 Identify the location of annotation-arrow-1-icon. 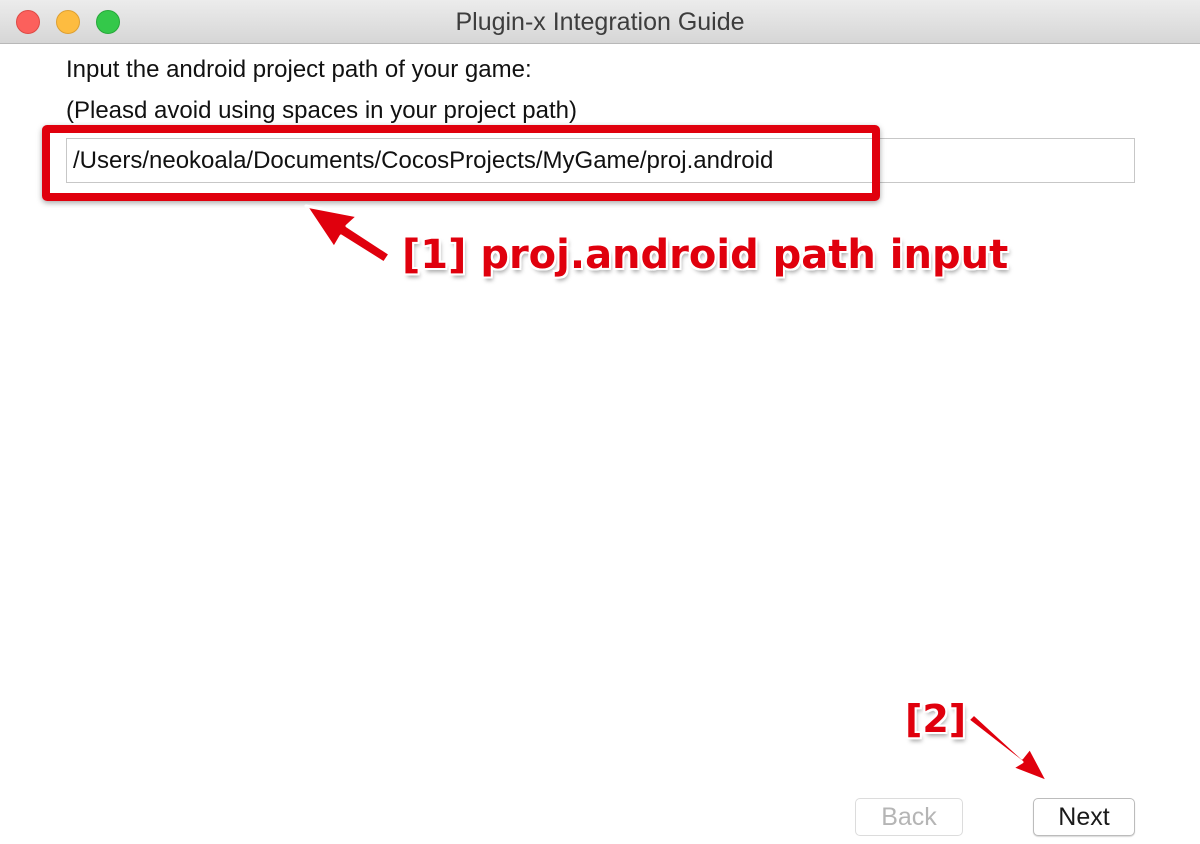
(348, 234).